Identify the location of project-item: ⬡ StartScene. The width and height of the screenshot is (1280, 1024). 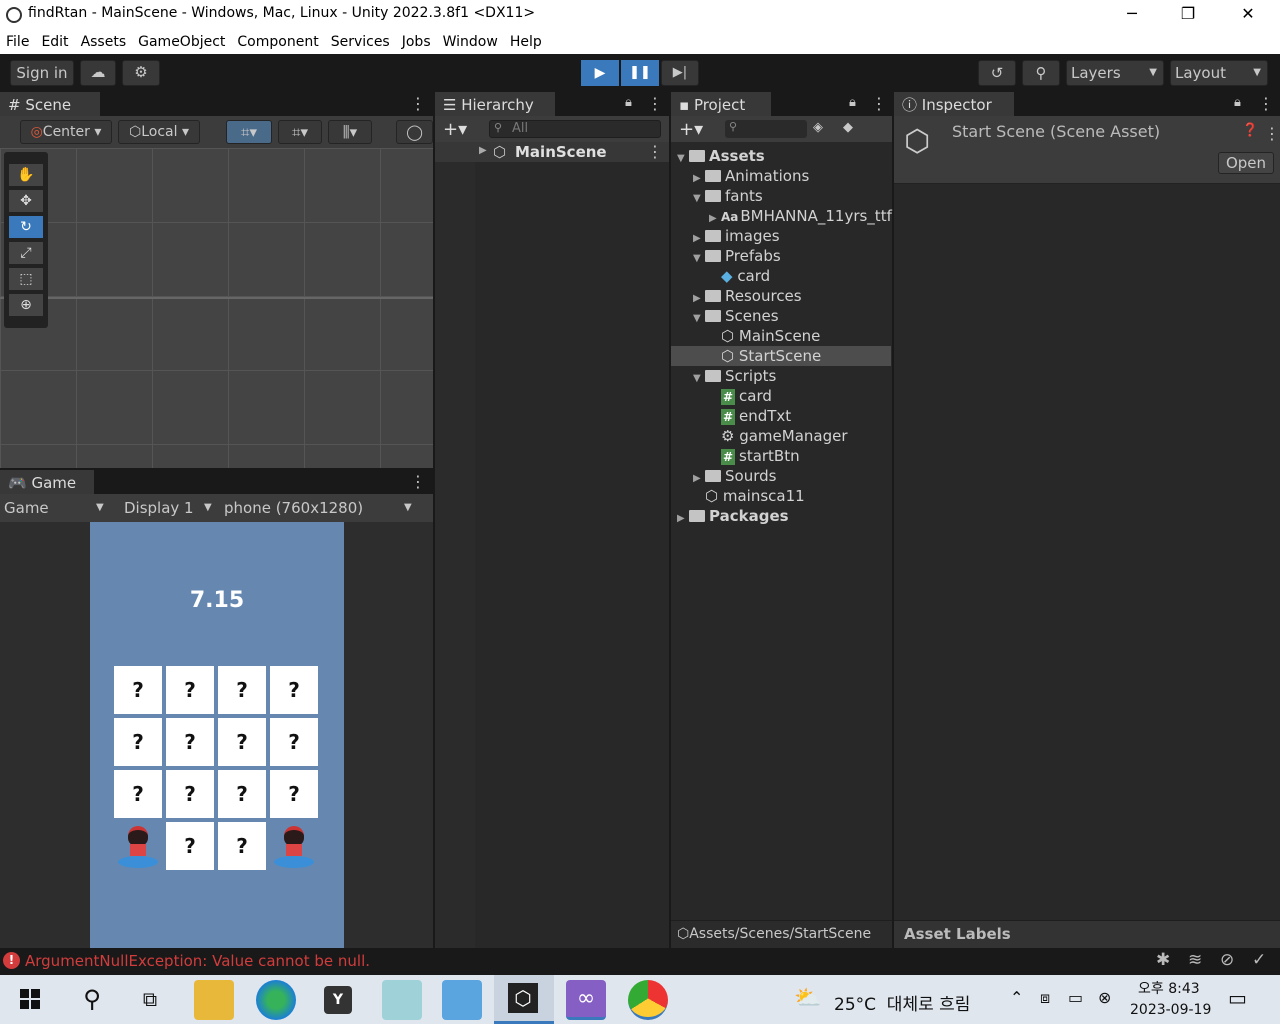
(781, 356).